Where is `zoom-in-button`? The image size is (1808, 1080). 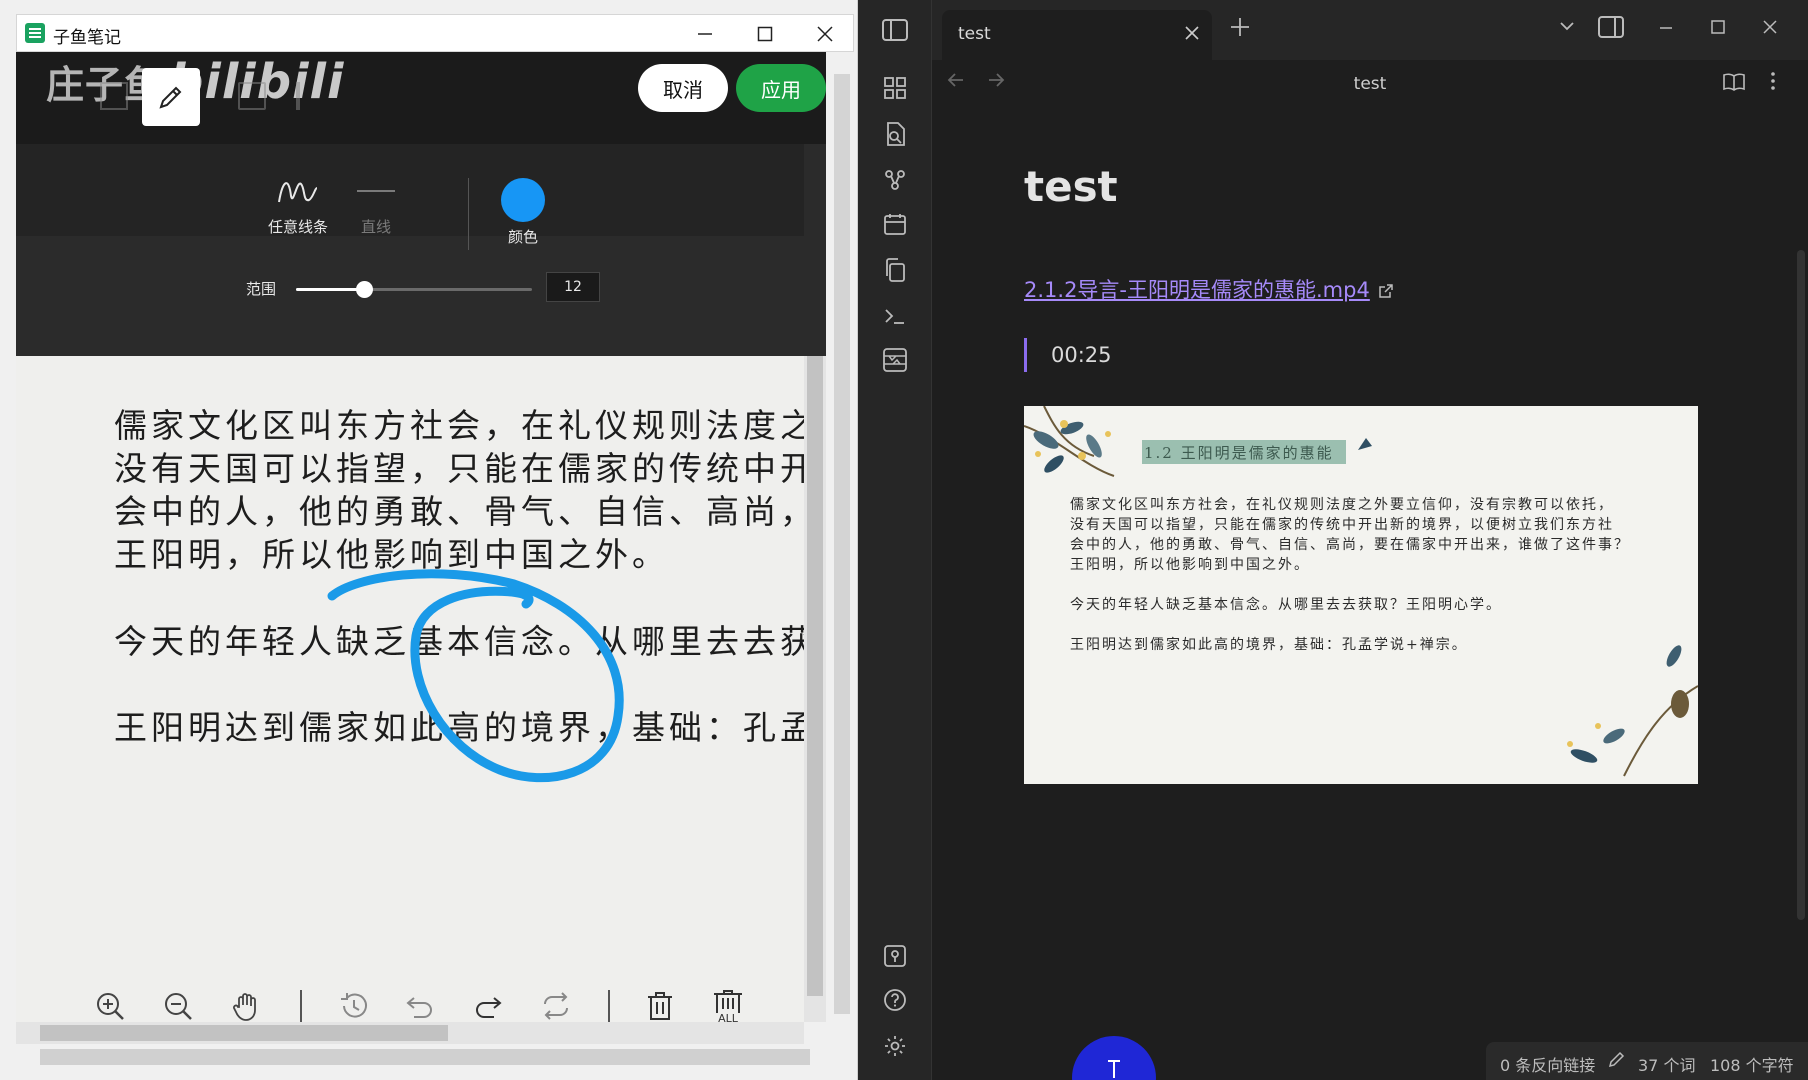
zoom-in-button is located at coordinates (110, 1006).